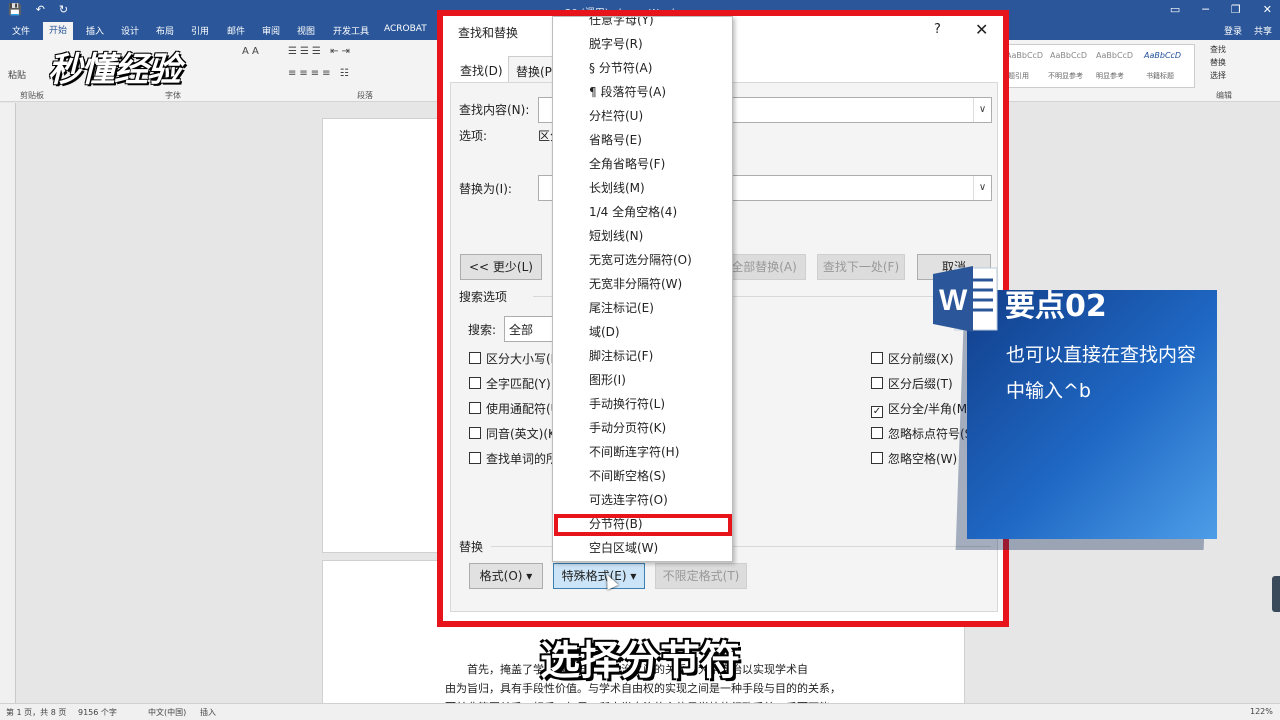 The height and width of the screenshot is (720, 1280). Describe the element at coordinates (501, 267) in the screenshot. I see `less-button: << 更少(L)` at that location.